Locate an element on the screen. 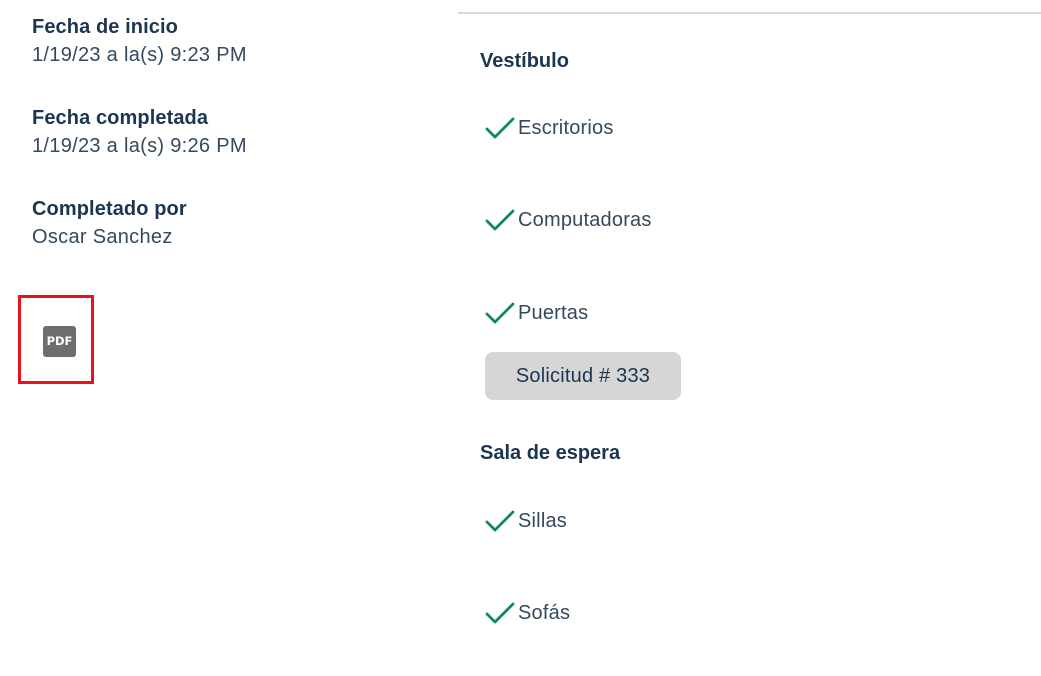 The height and width of the screenshot is (676, 1041). pdf-highlight-box: PDF is located at coordinates (56, 339).